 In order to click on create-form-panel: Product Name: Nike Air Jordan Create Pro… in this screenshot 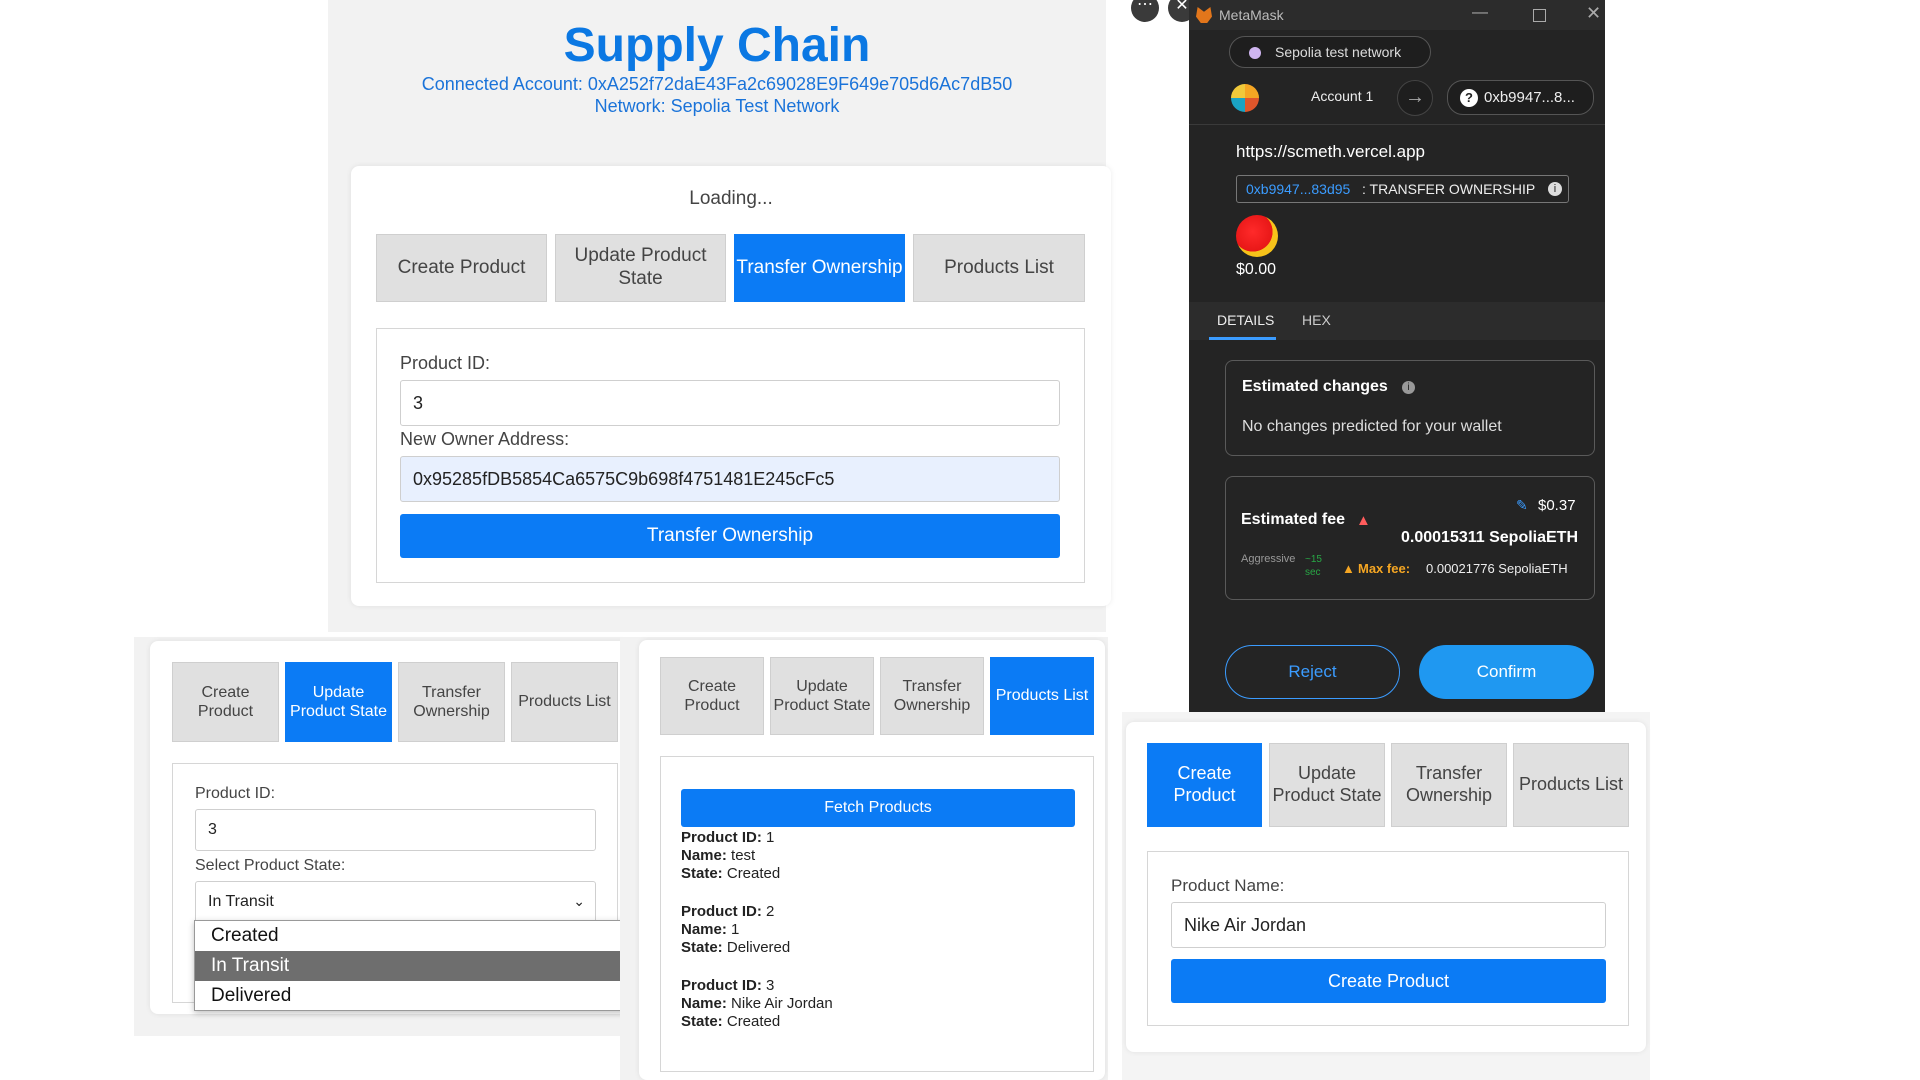, I will do `click(1388, 938)`.